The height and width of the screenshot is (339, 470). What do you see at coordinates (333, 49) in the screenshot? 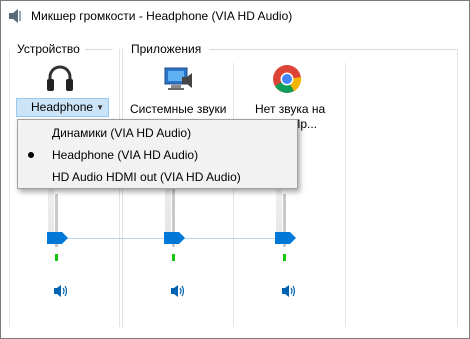
I see `apps-group-line` at bounding box center [333, 49].